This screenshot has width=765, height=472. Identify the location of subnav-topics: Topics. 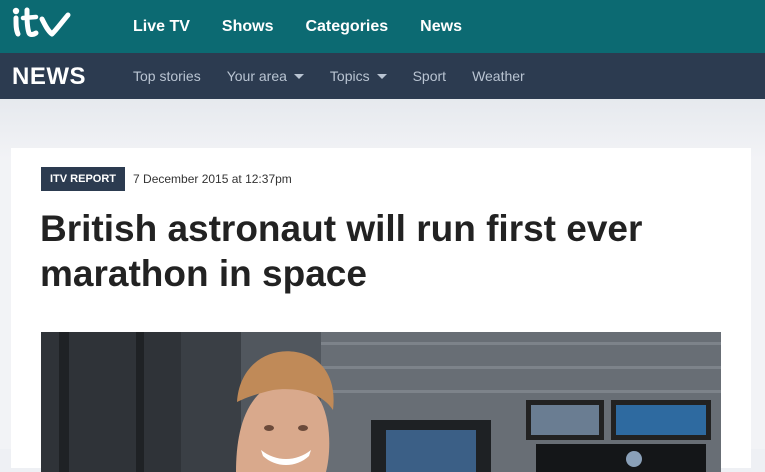
(358, 76).